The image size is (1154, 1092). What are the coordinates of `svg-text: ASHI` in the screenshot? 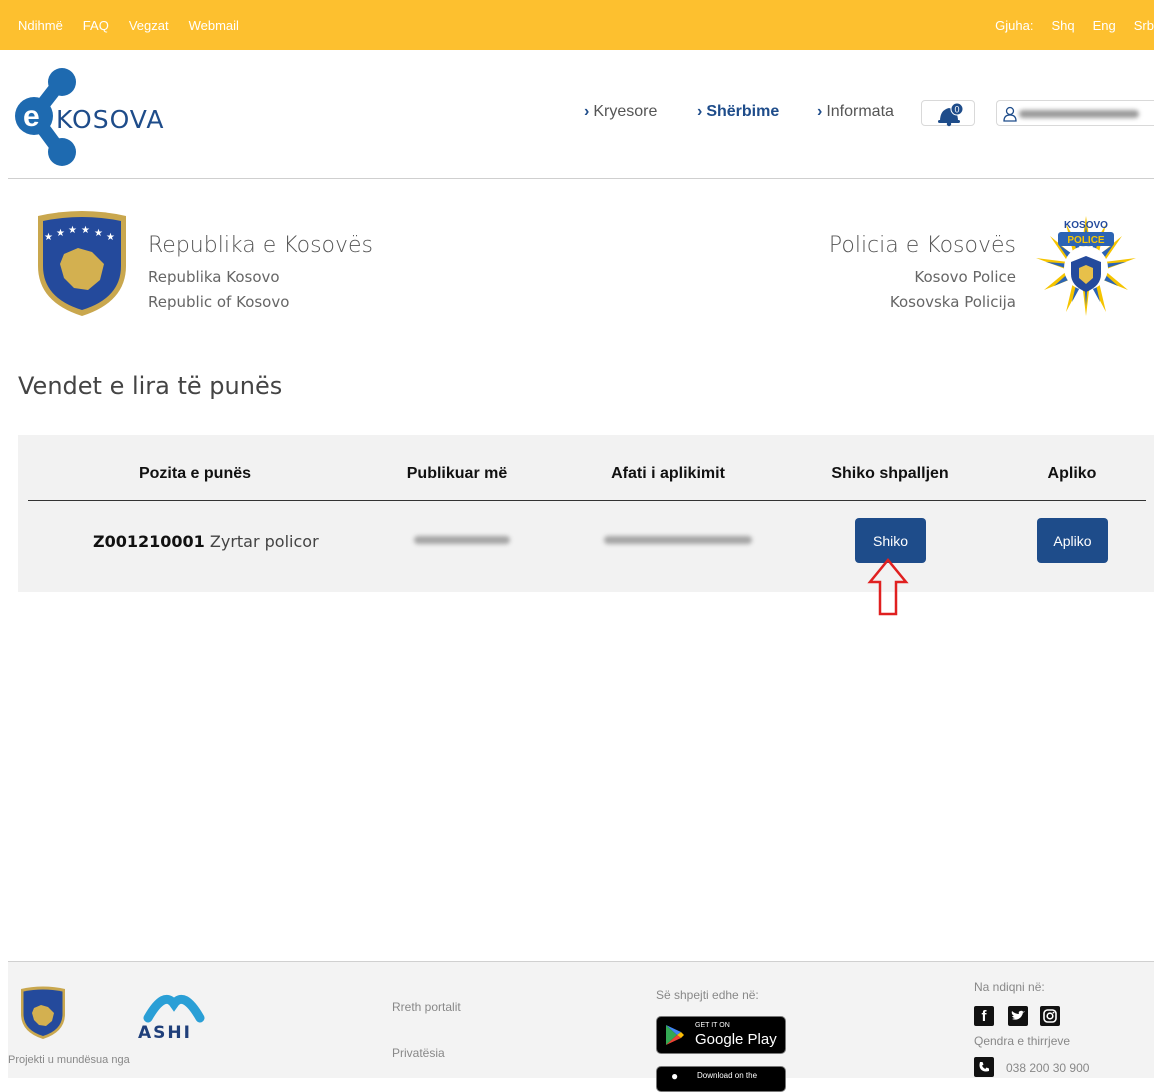 It's located at (165, 1031).